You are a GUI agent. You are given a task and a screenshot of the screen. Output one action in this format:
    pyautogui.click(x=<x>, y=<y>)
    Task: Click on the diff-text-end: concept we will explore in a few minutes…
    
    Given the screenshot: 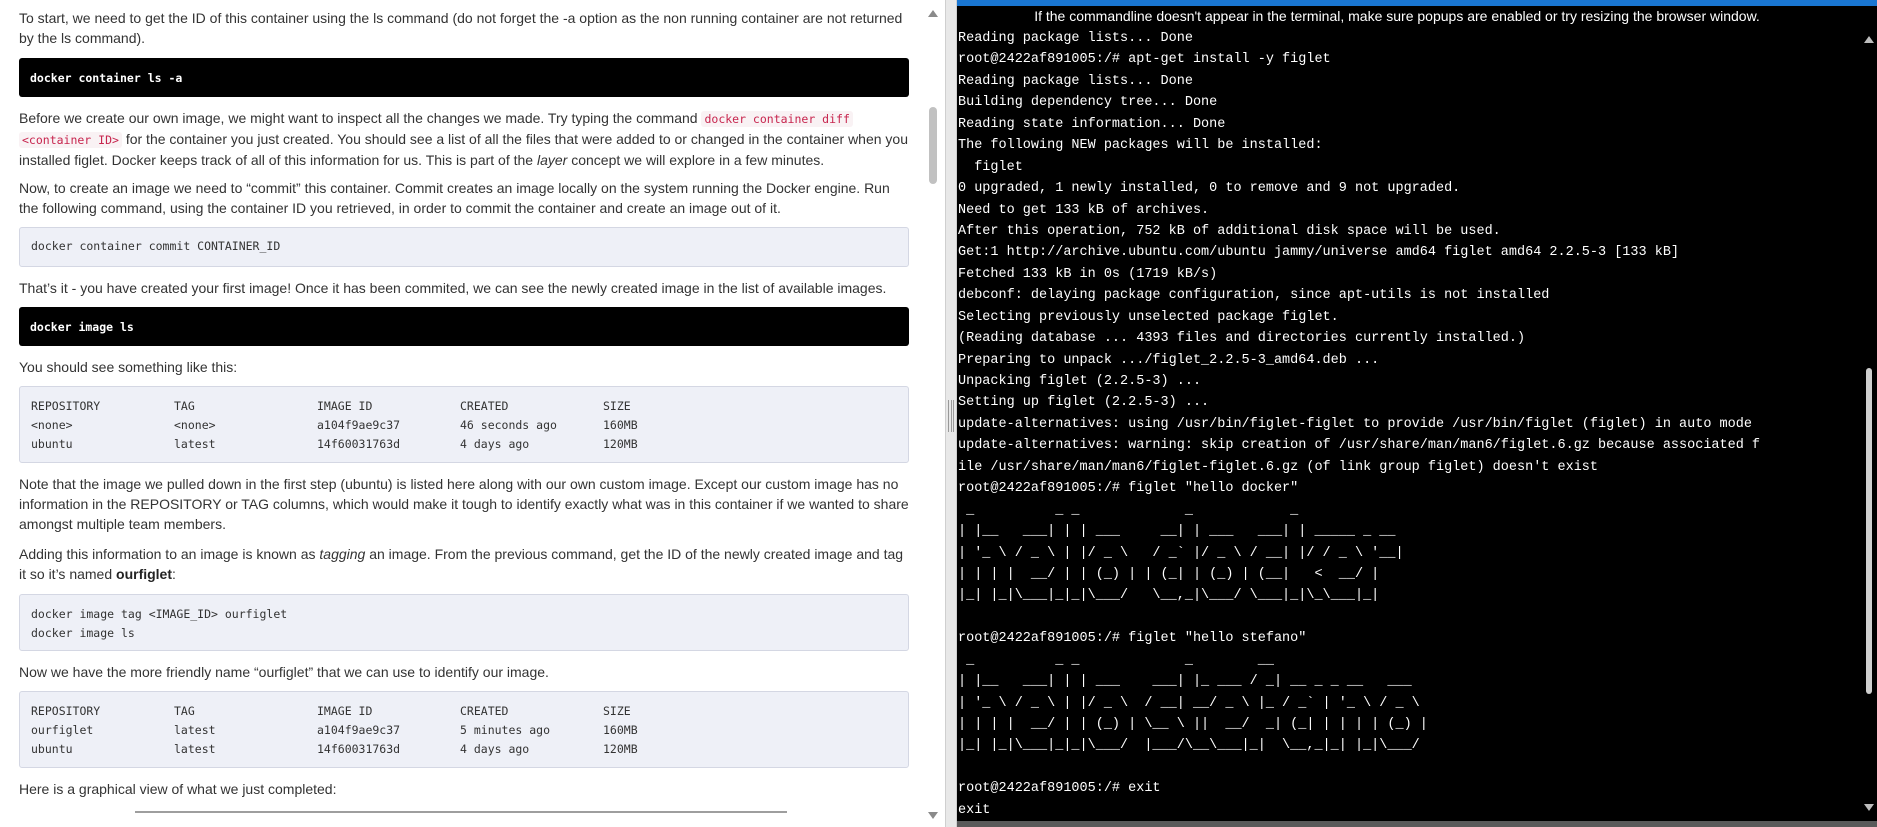 What is the action you would take?
    pyautogui.click(x=696, y=160)
    